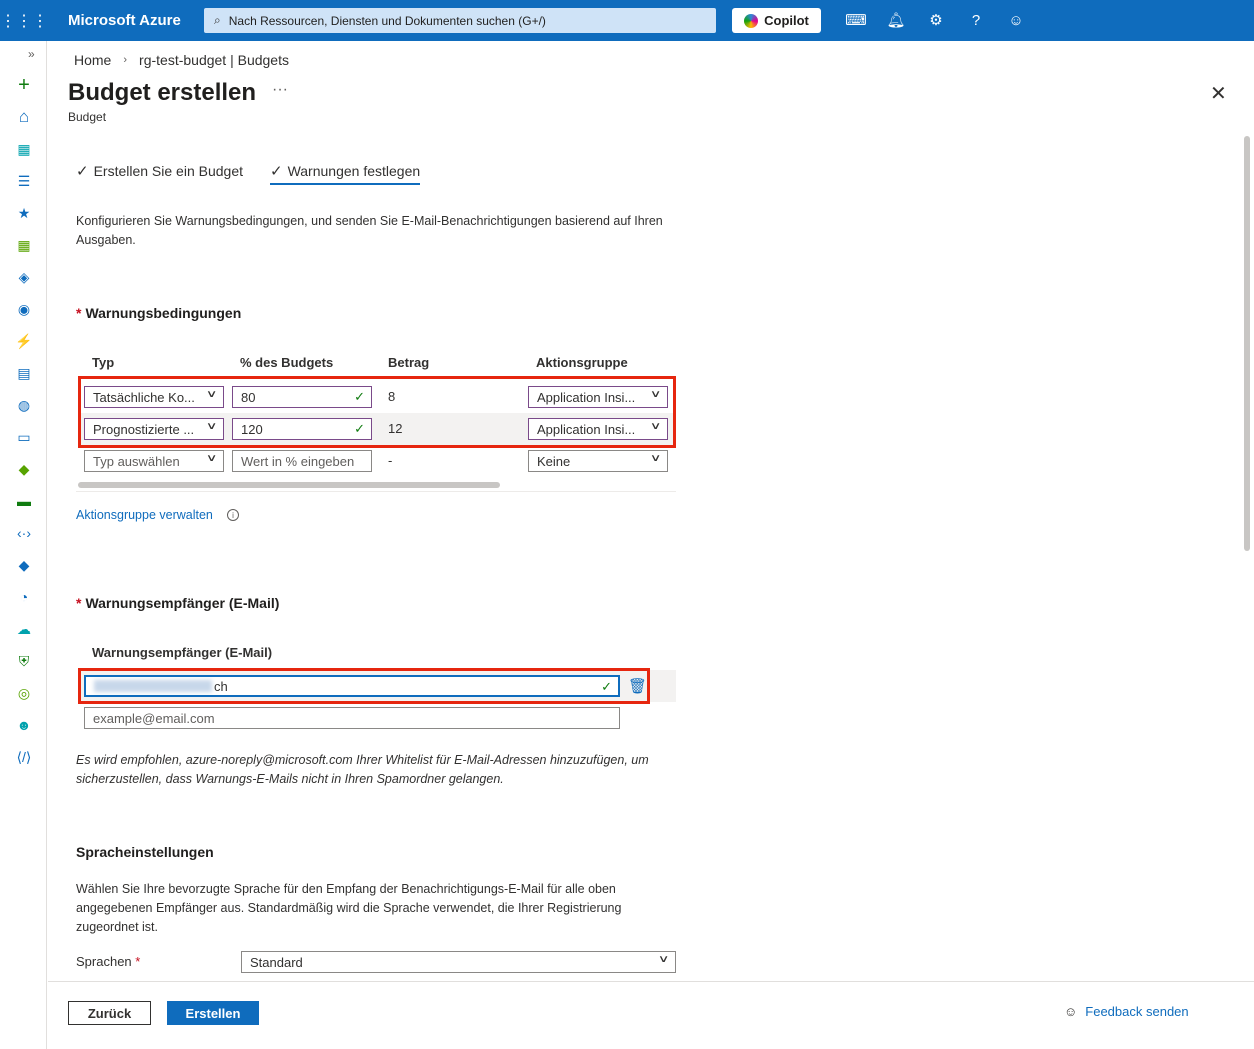  What do you see at coordinates (786, 20) in the screenshot?
I see `copilot-label: Copilot` at bounding box center [786, 20].